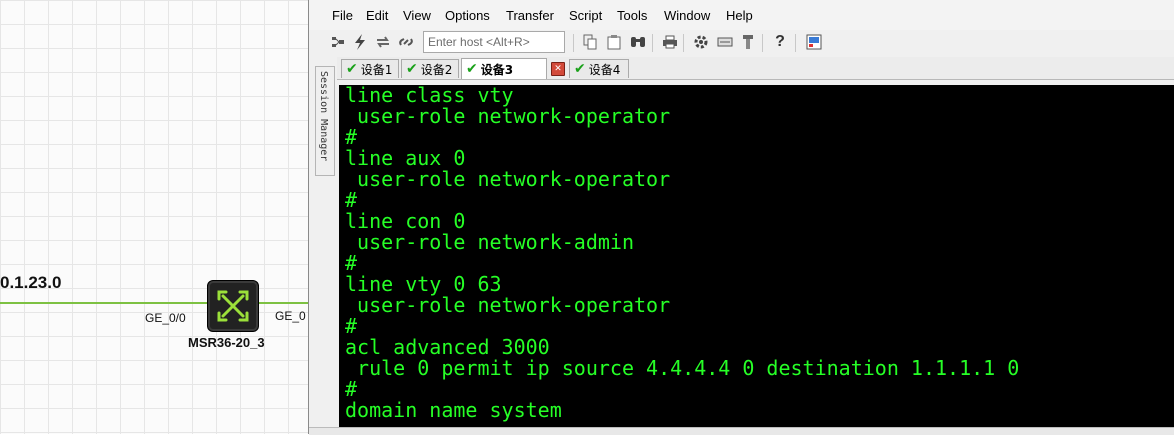 The image size is (1174, 435). I want to click on menu-help: Help, so click(739, 15).